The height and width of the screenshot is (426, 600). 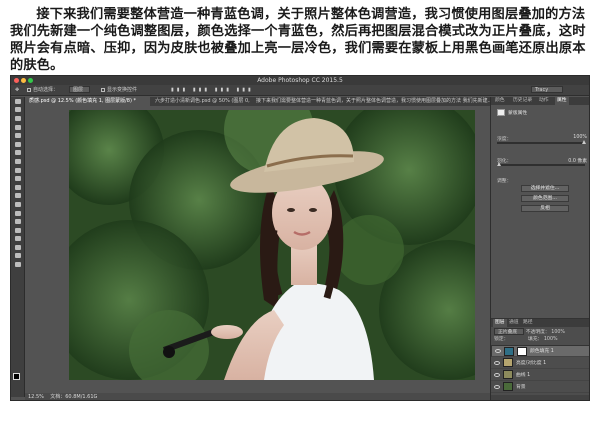 What do you see at coordinates (29, 89) in the screenshot?
I see `checkbox-icon` at bounding box center [29, 89].